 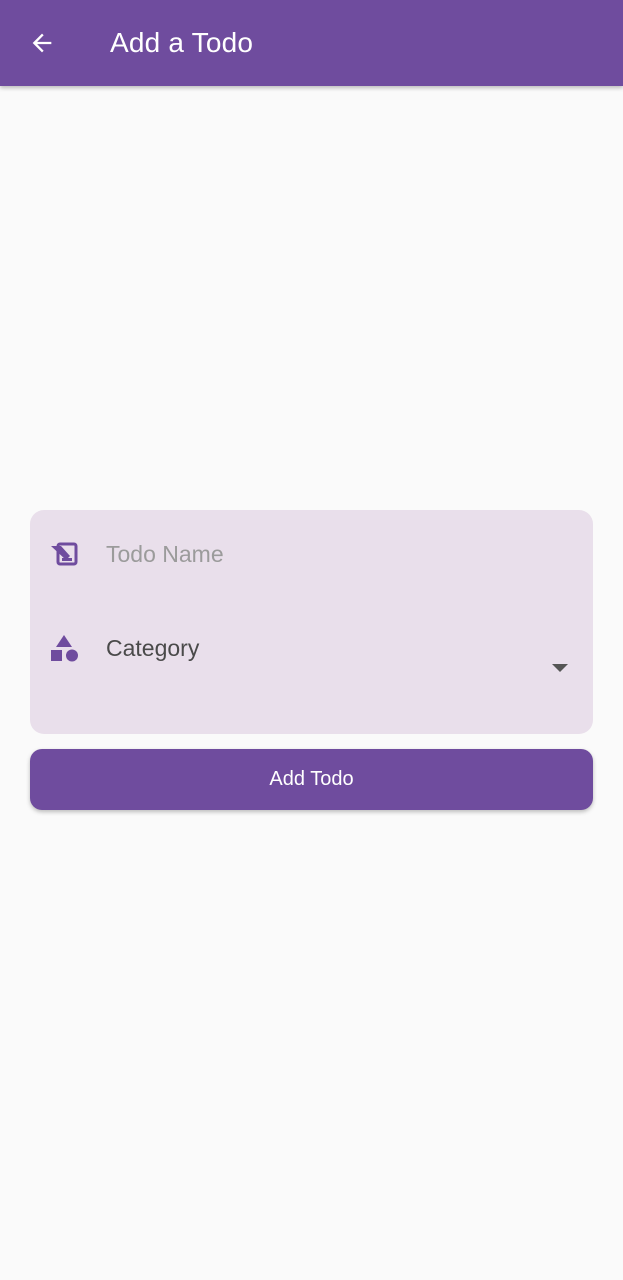 I want to click on arrow-back-icon, so click(x=42, y=43).